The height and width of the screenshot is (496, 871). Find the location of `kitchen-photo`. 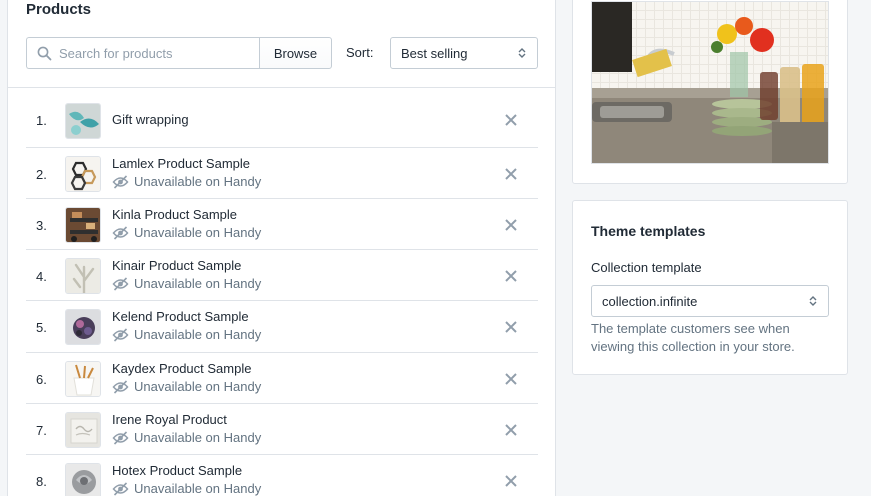

kitchen-photo is located at coordinates (710, 82).